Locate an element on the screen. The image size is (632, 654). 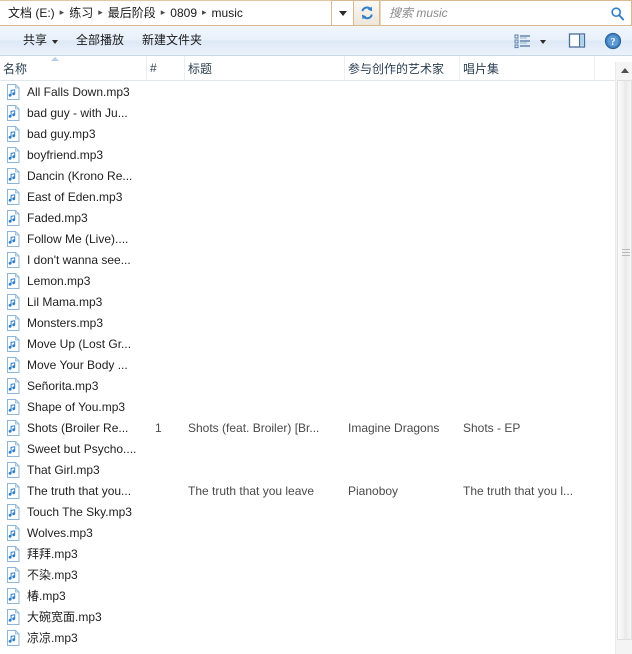
file-name-cell: boyfriend.mp3 is located at coordinates (73, 154).